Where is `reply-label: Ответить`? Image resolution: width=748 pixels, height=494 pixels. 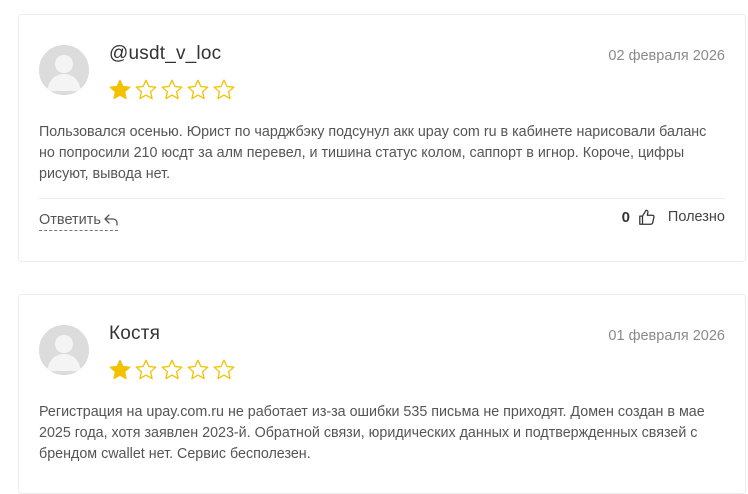 reply-label: Ответить is located at coordinates (70, 220).